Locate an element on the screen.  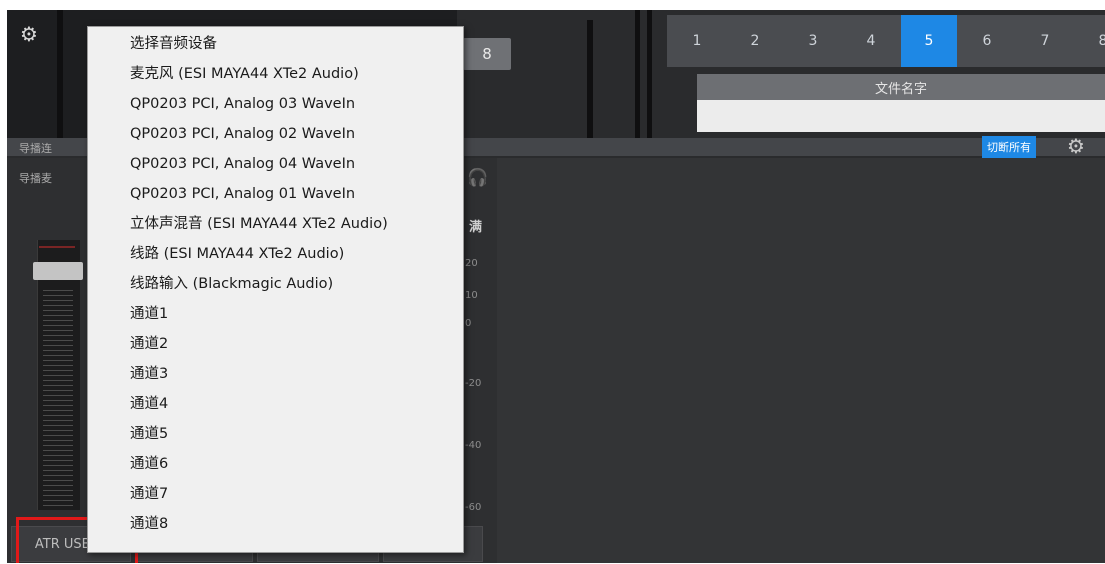
cut-all-button: 切断所有 is located at coordinates (1009, 147).